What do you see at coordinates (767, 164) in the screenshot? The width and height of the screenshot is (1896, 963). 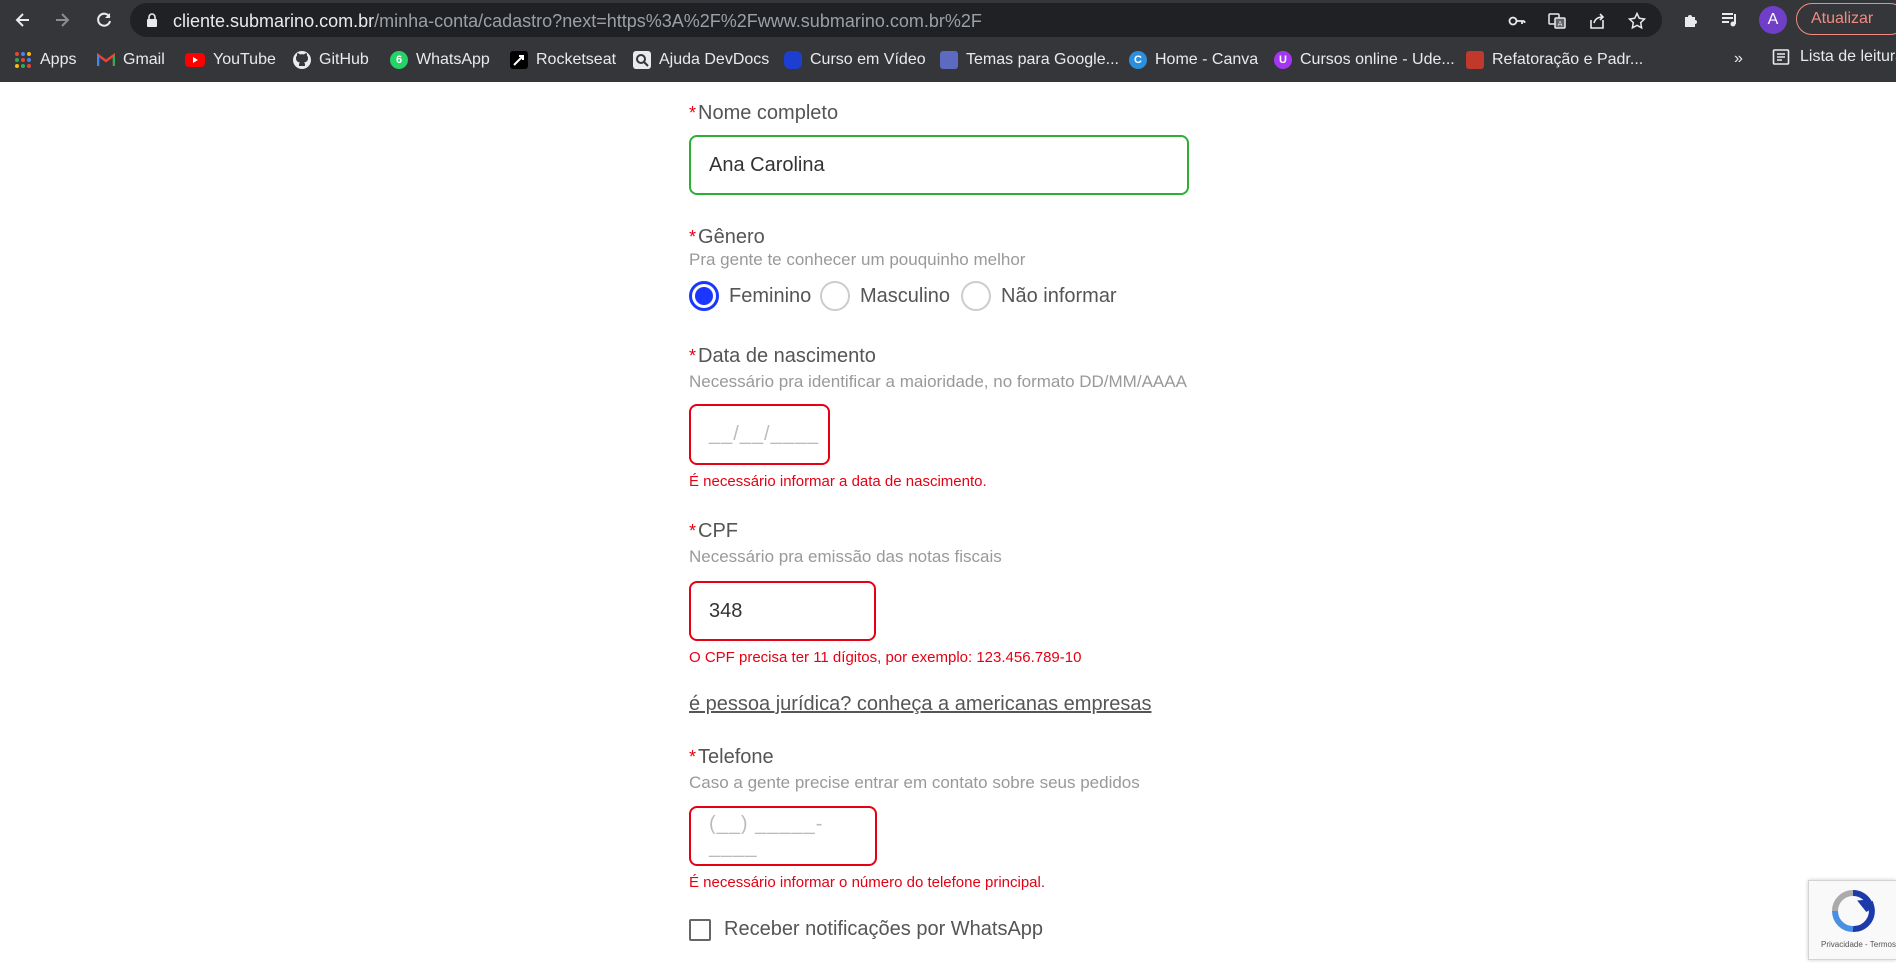 I see `full-name-value: Ana Carolina` at bounding box center [767, 164].